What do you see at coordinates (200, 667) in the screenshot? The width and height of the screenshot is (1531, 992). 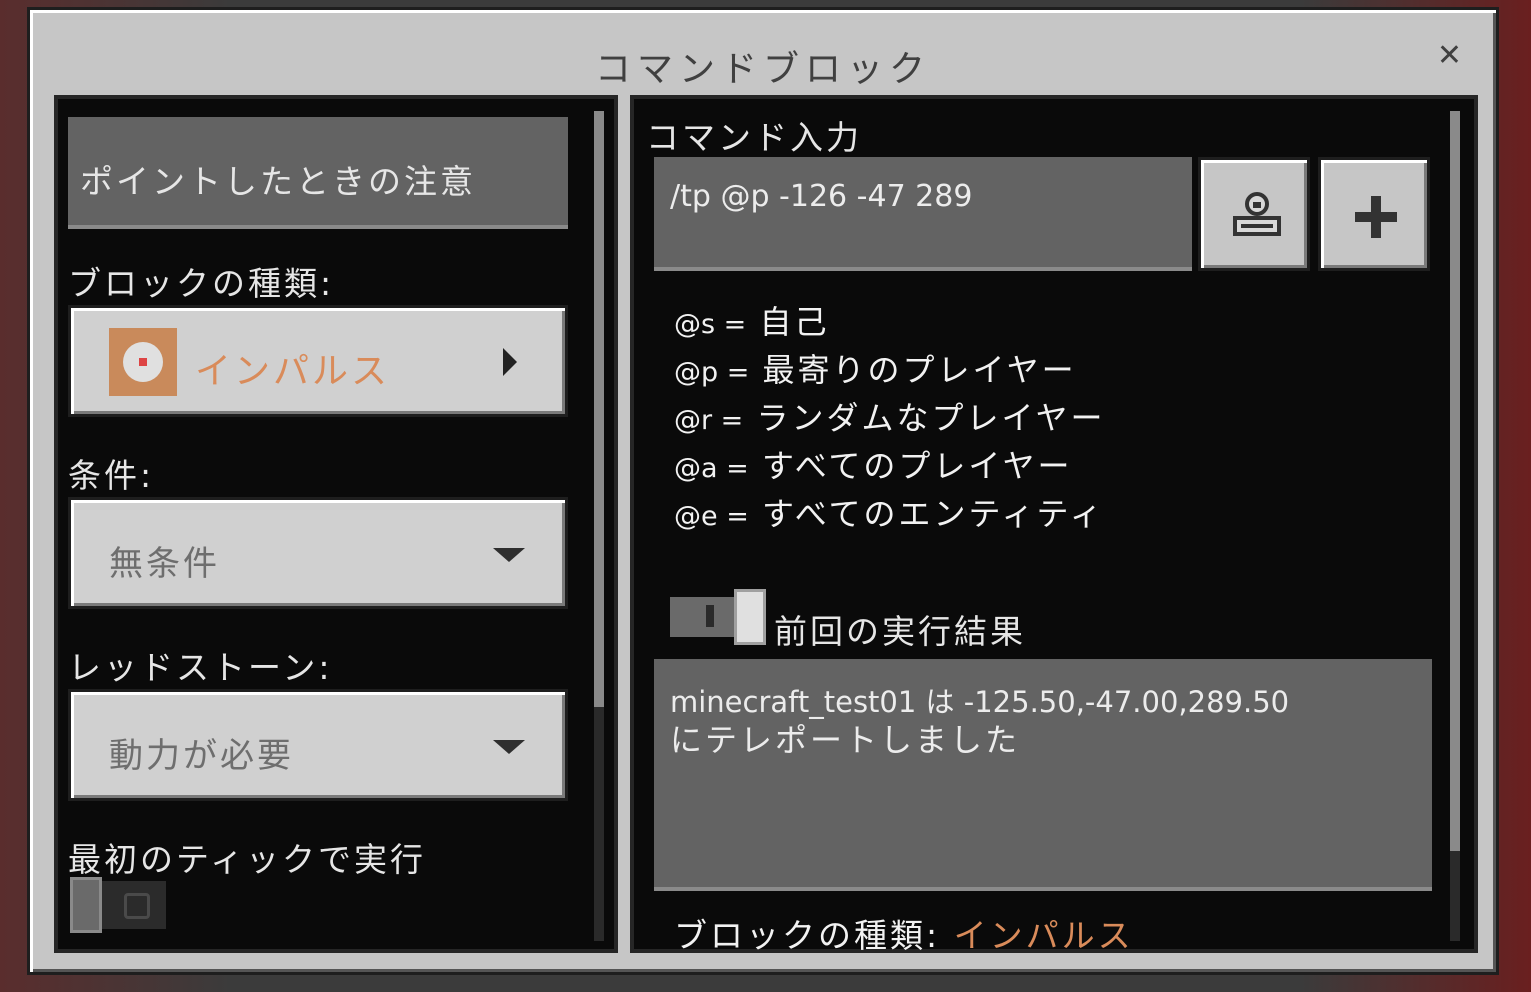 I see `redstone-label: レッドストーン:` at bounding box center [200, 667].